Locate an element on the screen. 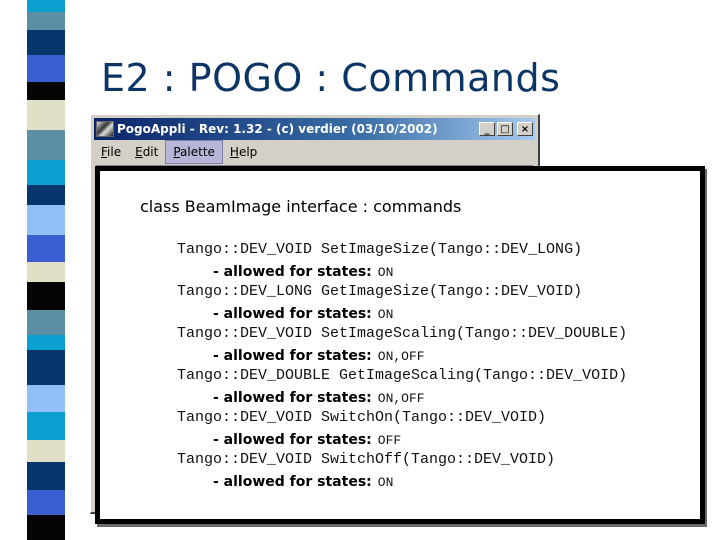 This screenshot has width=720, height=540. decorative-stripe is located at coordinates (46, 270).